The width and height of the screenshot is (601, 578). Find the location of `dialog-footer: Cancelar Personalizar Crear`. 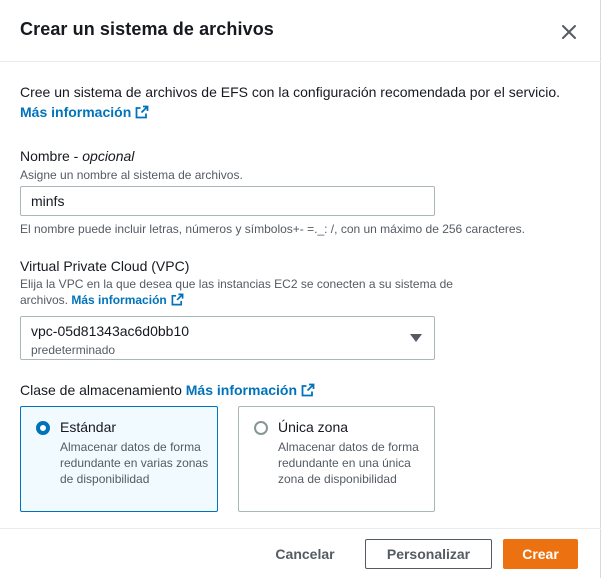

dialog-footer: Cancelar Personalizar Crear is located at coordinates (300, 553).